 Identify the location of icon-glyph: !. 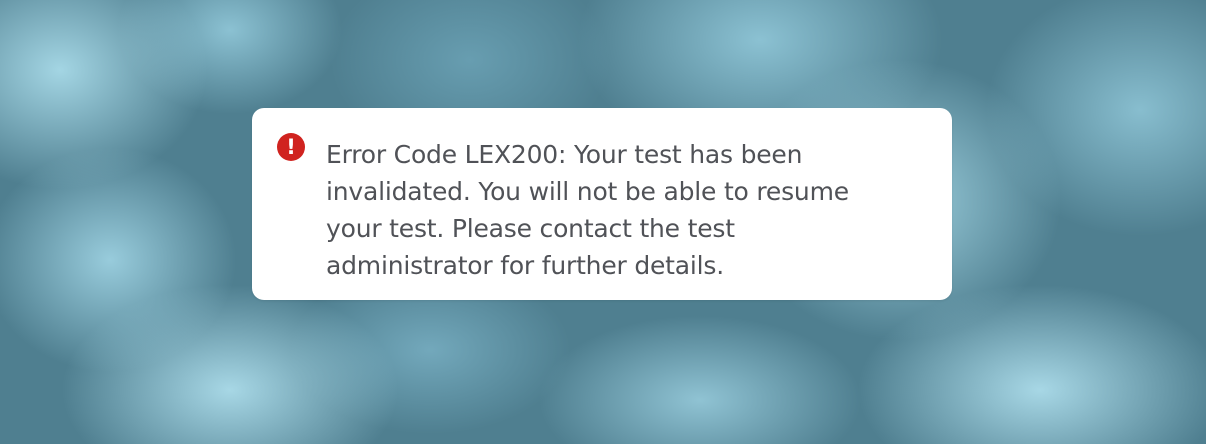
(291, 147).